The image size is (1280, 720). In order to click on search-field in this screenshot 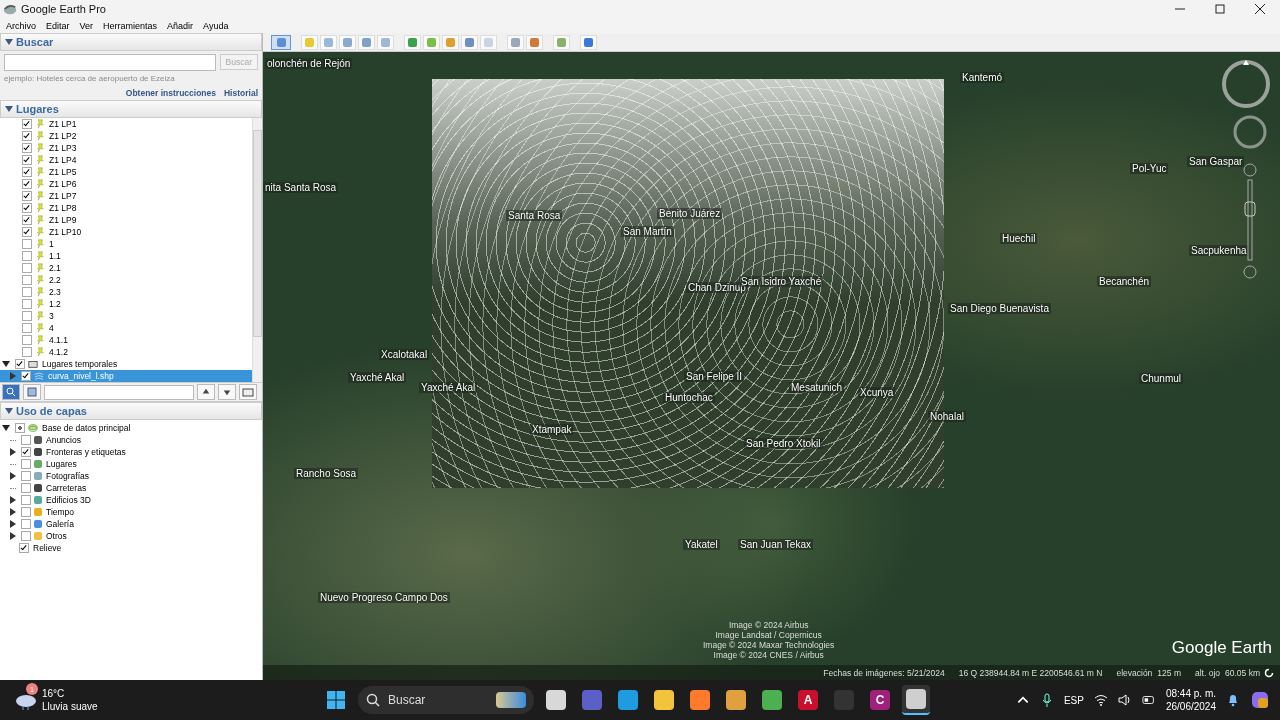, I will do `click(110, 62)`.